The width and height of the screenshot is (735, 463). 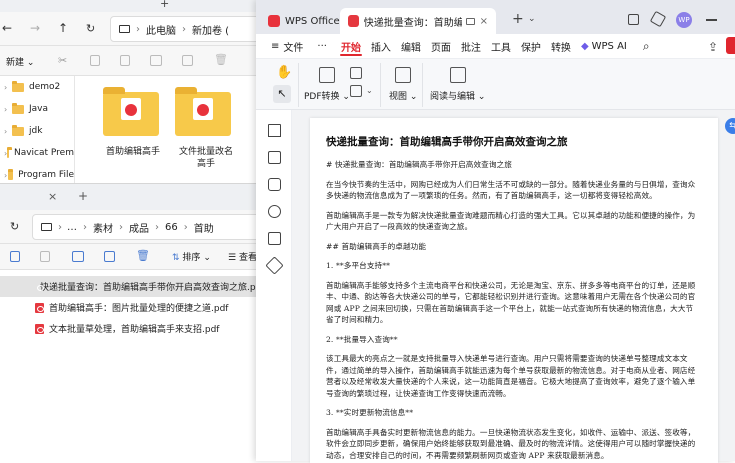 What do you see at coordinates (730, 45) in the screenshot?
I see `share-button` at bounding box center [730, 45].